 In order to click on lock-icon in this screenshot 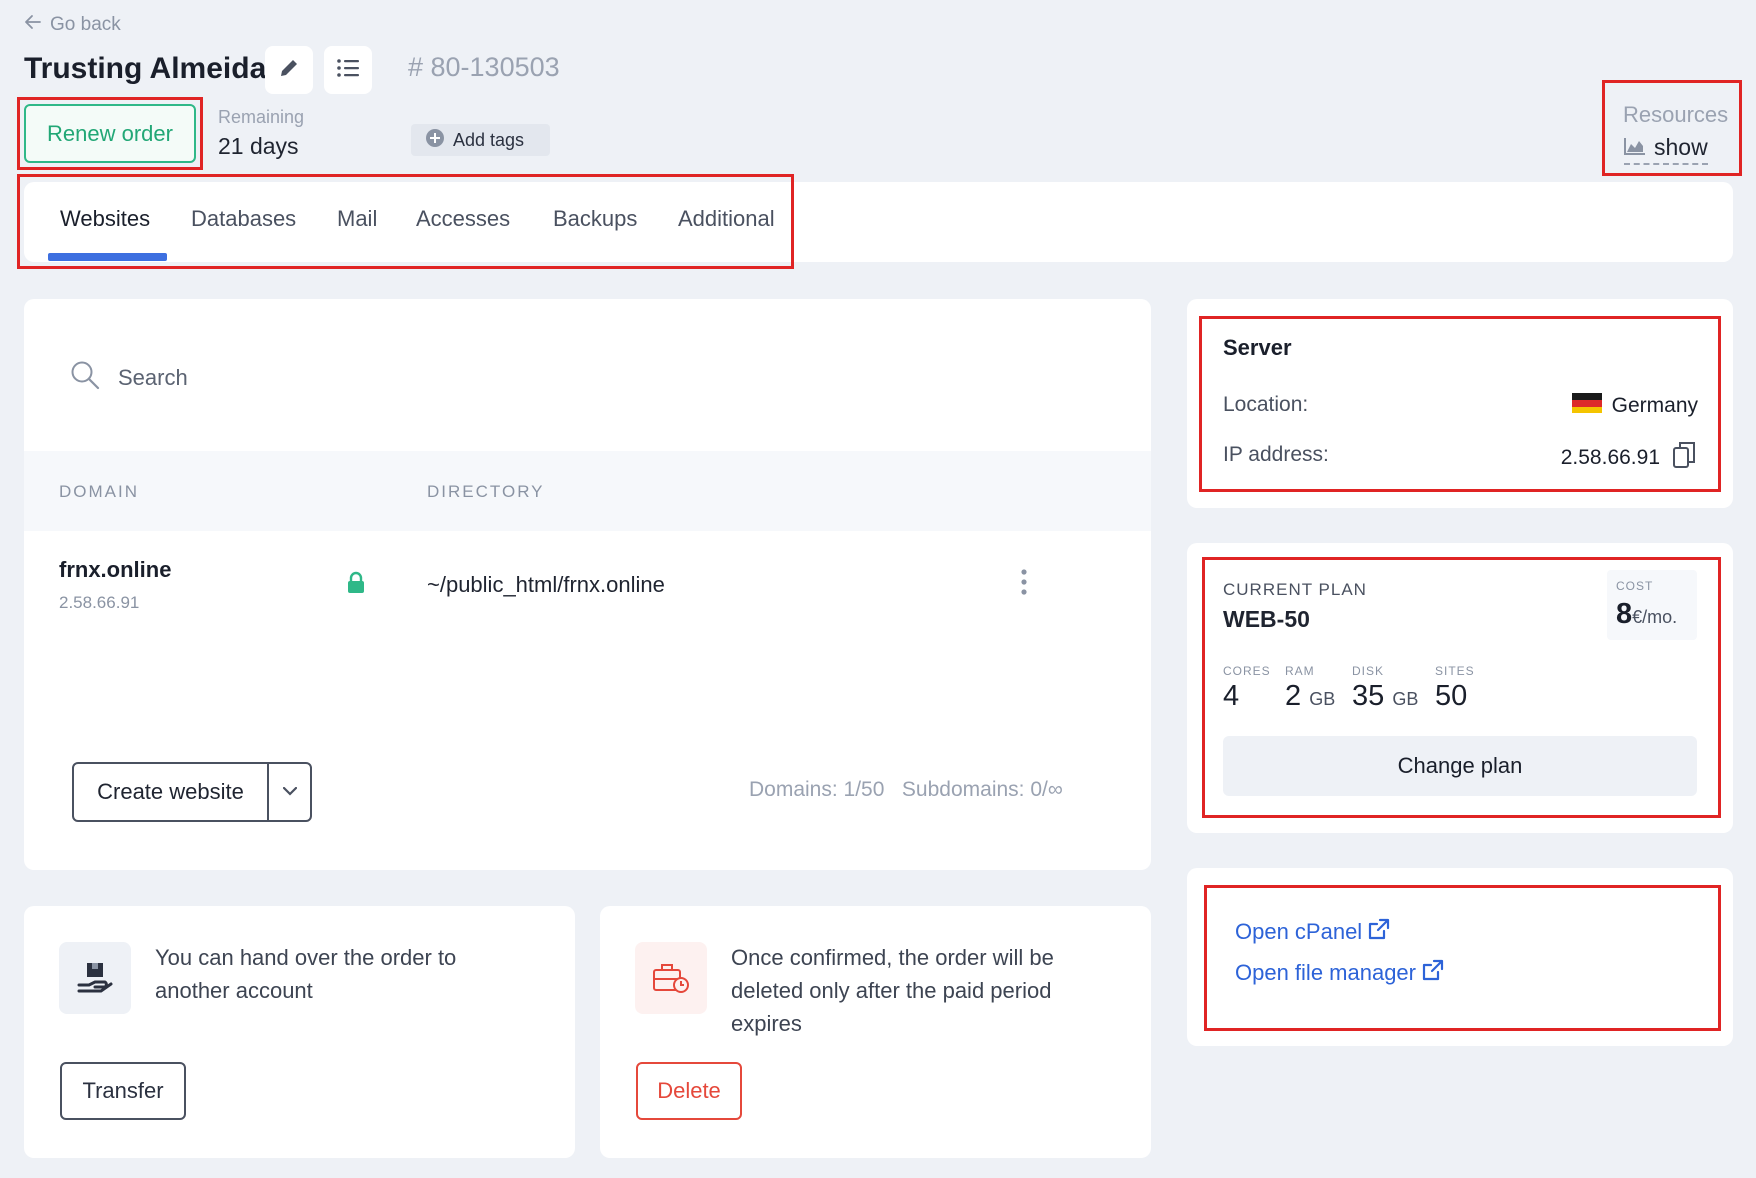, I will do `click(356, 585)`.